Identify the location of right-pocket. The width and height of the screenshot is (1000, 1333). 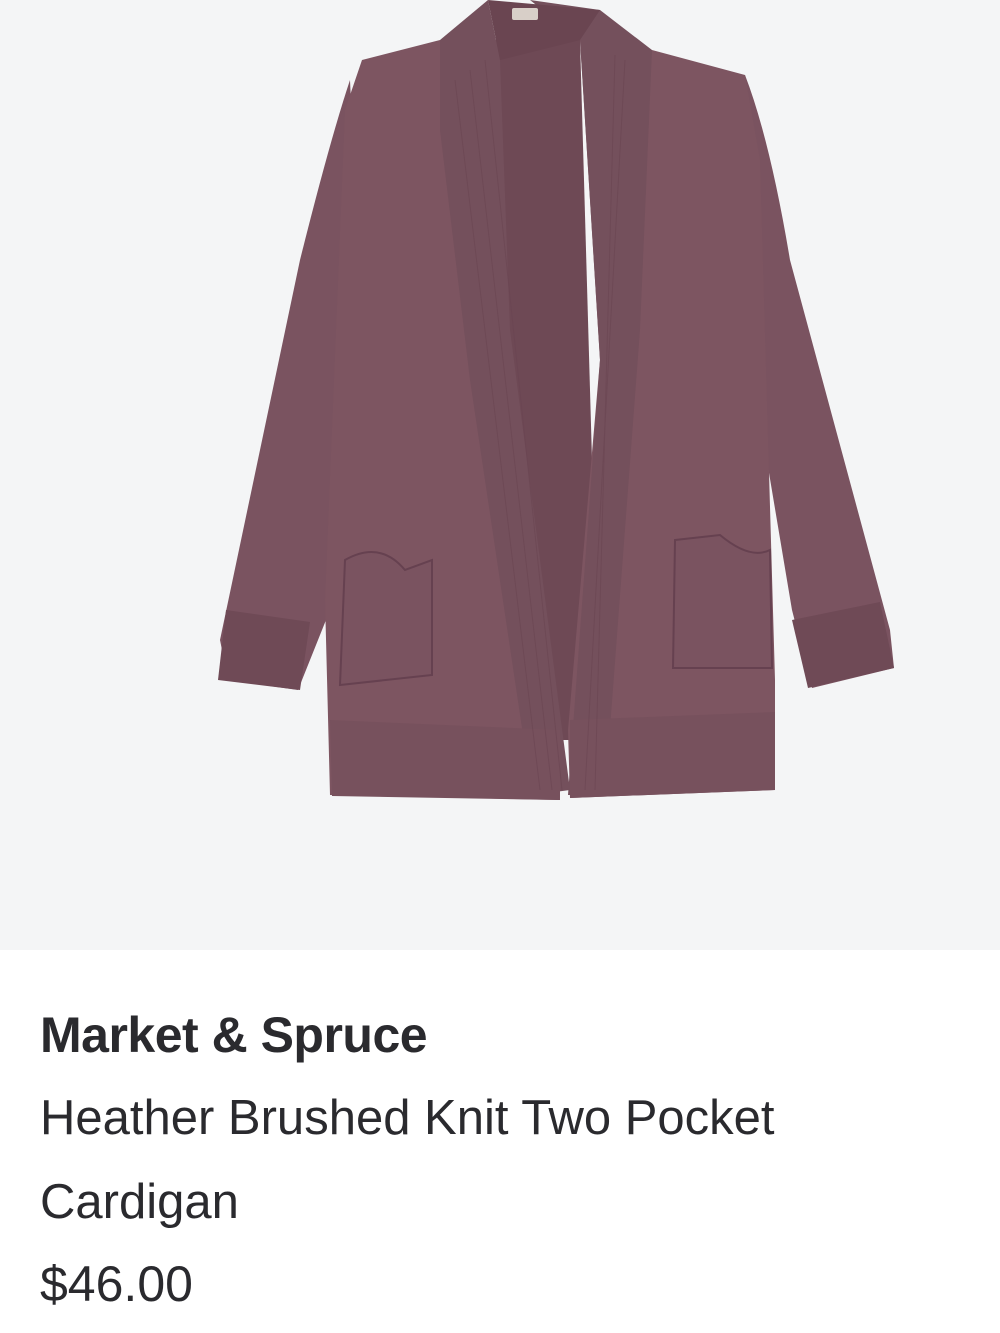
(722, 601).